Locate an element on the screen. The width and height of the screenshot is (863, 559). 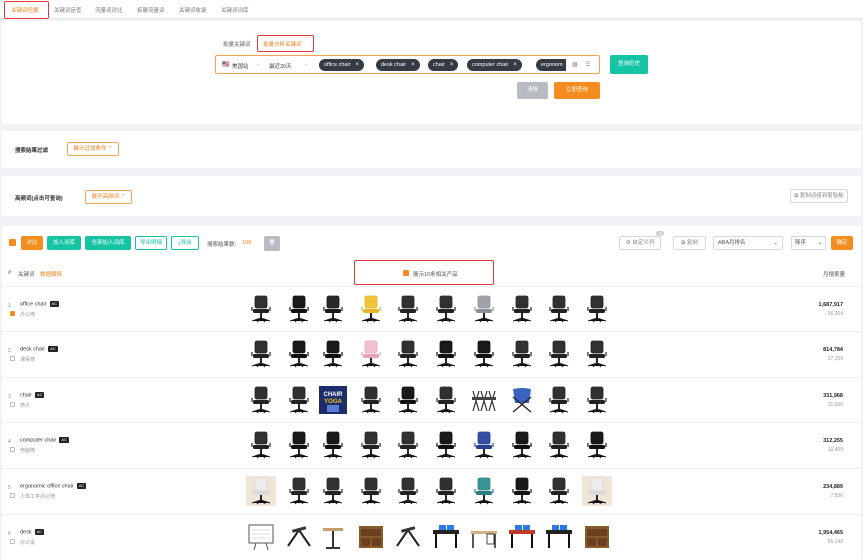
add-all-to-library-button: 全部加入词库 is located at coordinates (108, 243).